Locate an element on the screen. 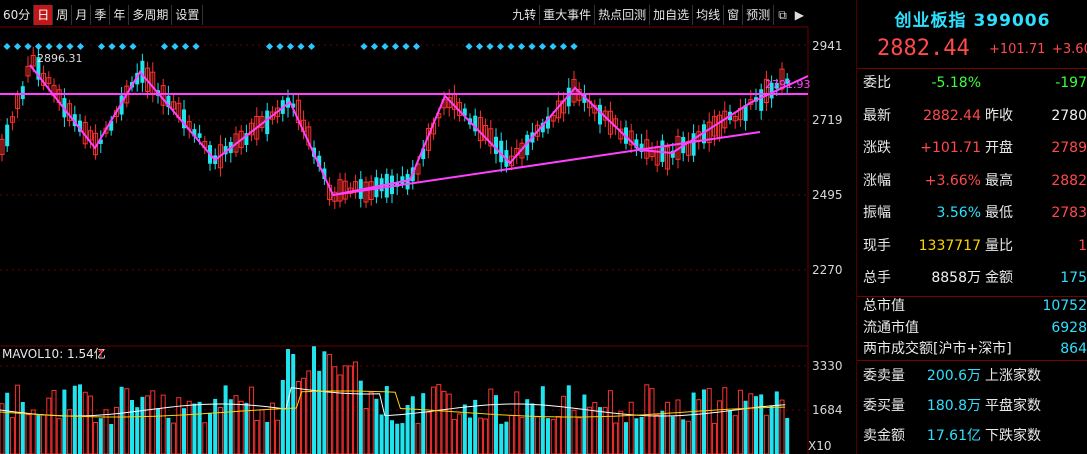 The width and height of the screenshot is (1087, 454). quote-row: 委比 -5.18% -197 is located at coordinates (972, 83).